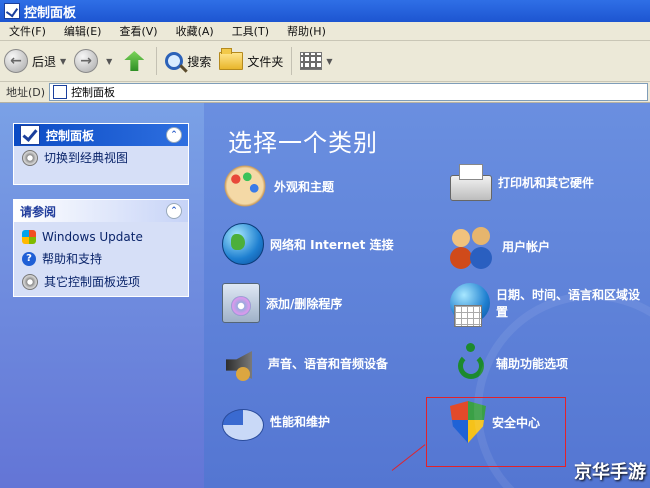 The width and height of the screenshot is (650, 488). What do you see at coordinates (241, 303) in the screenshot?
I see `software-box-icon` at bounding box center [241, 303].